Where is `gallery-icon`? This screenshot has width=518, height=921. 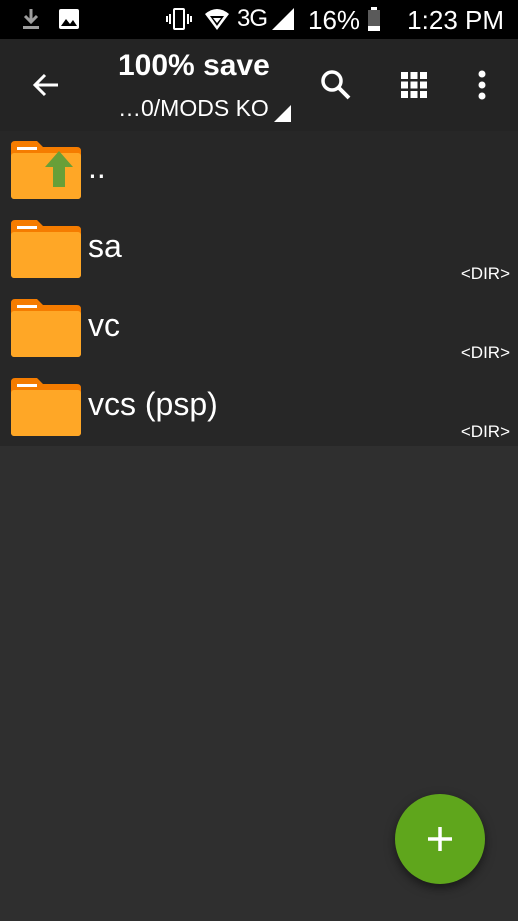
gallery-icon is located at coordinates (69, 19).